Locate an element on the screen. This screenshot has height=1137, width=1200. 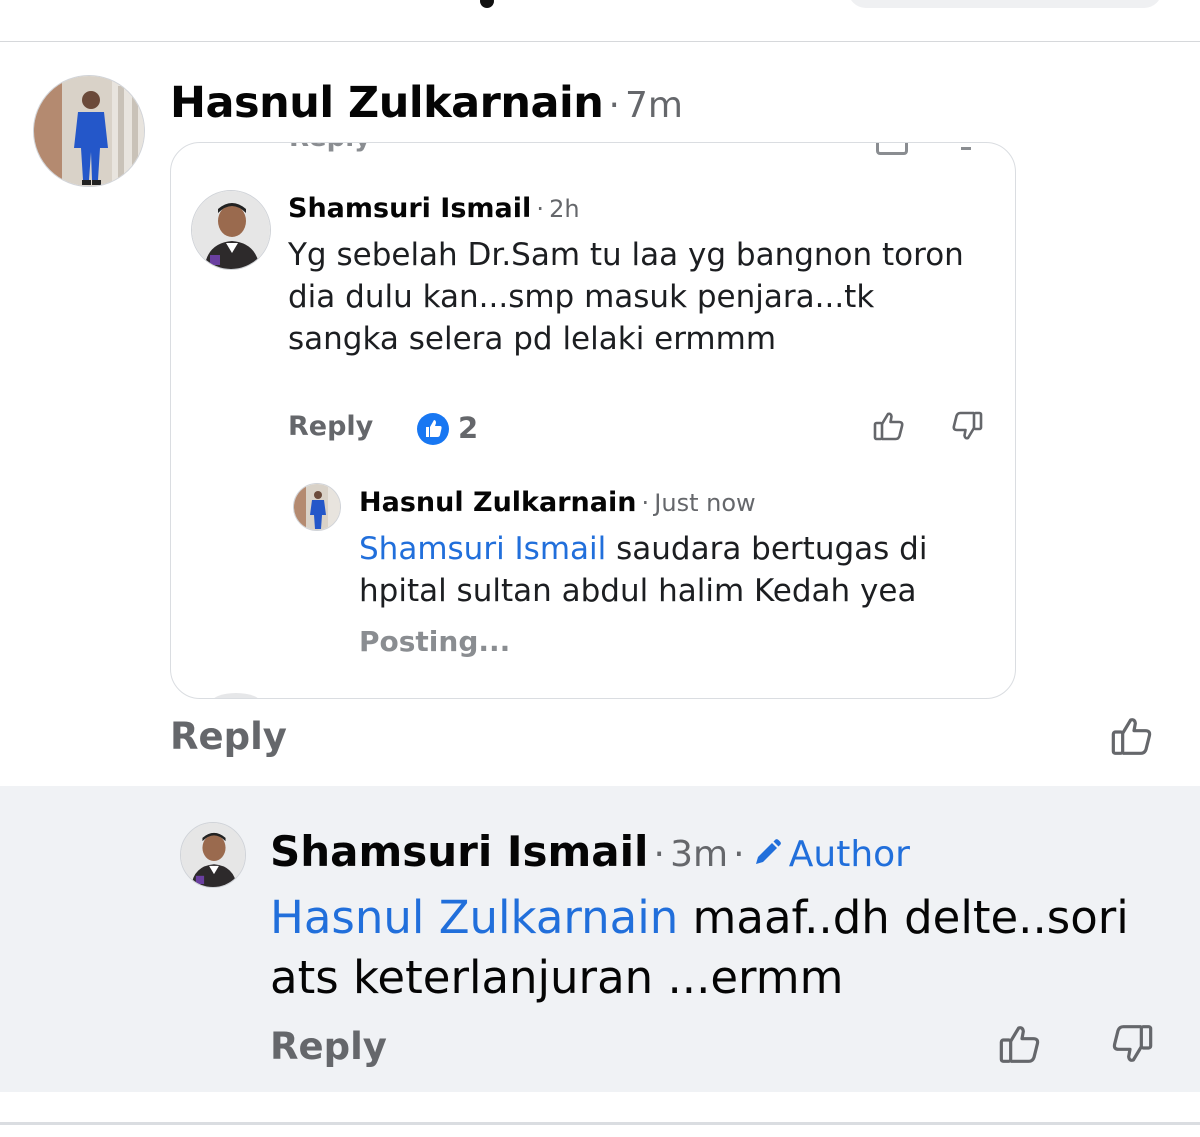
comment1-like-button is located at coordinates (1132, 738).